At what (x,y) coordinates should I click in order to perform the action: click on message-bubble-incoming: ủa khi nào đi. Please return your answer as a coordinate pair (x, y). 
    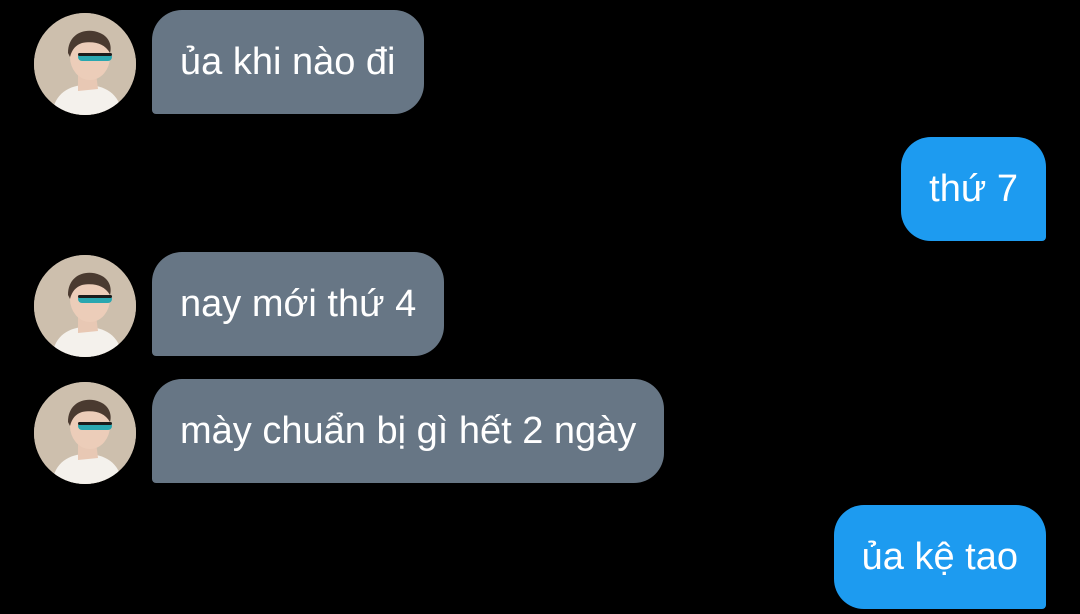
    Looking at the image, I should click on (288, 62).